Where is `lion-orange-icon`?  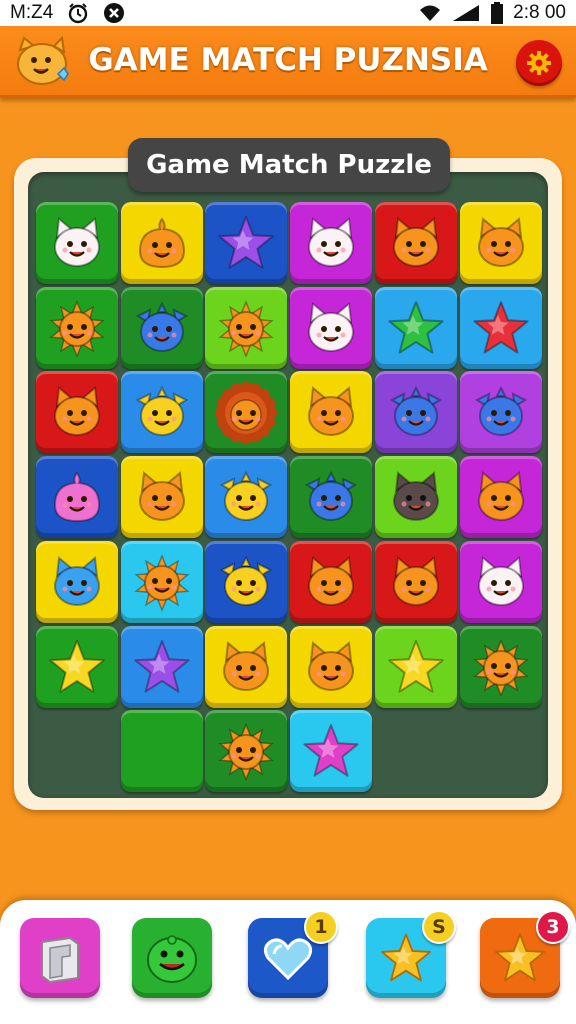 lion-orange-icon is located at coordinates (246, 412).